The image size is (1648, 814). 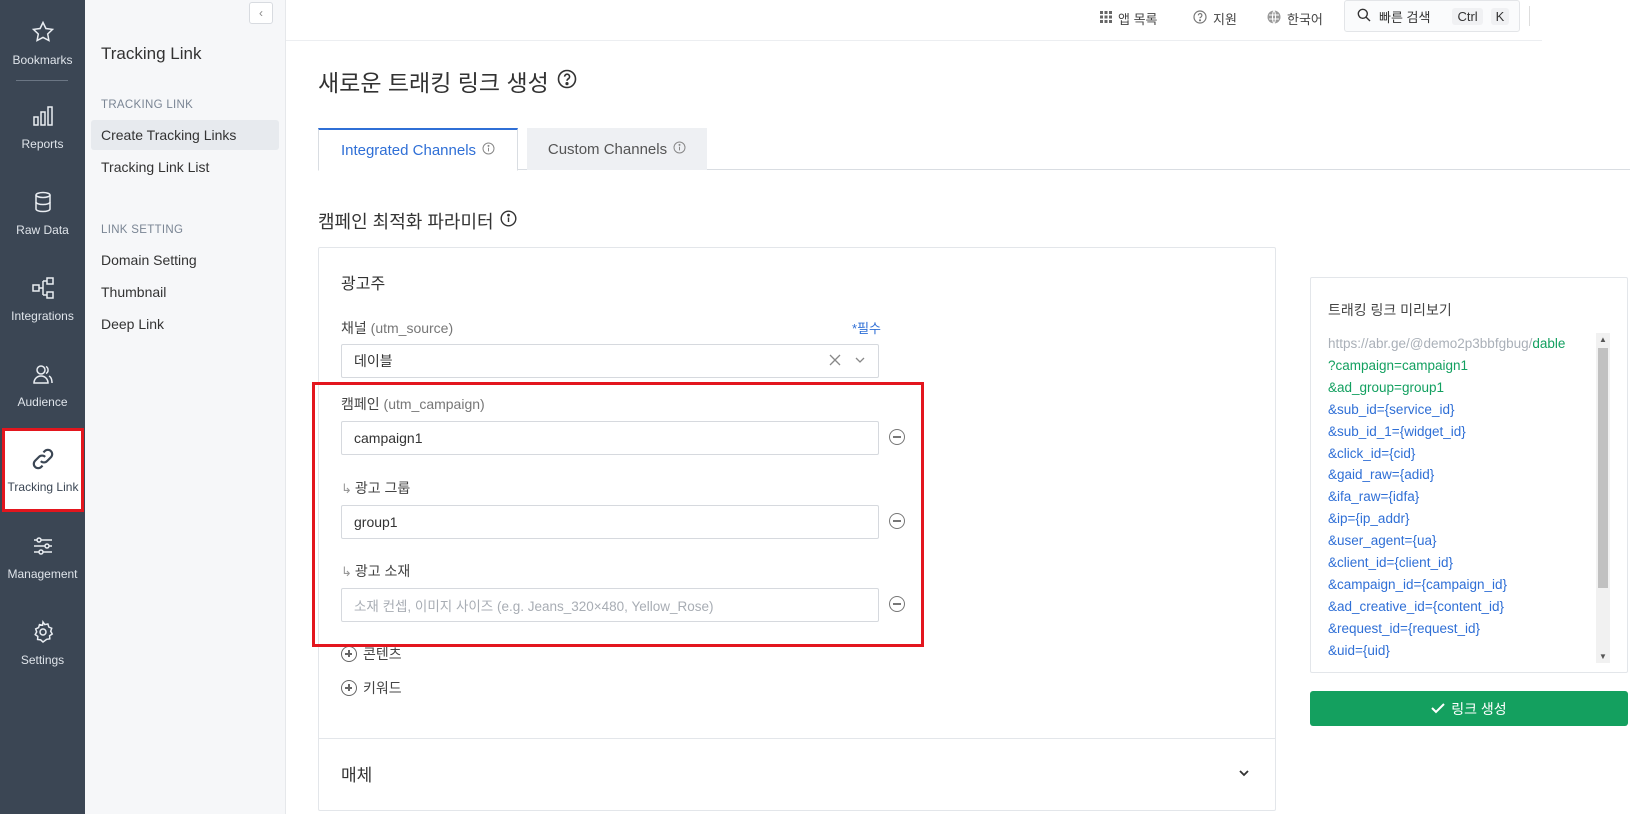 What do you see at coordinates (1365, 365) in the screenshot?
I see `preview-param-key: ?campaign=` at bounding box center [1365, 365].